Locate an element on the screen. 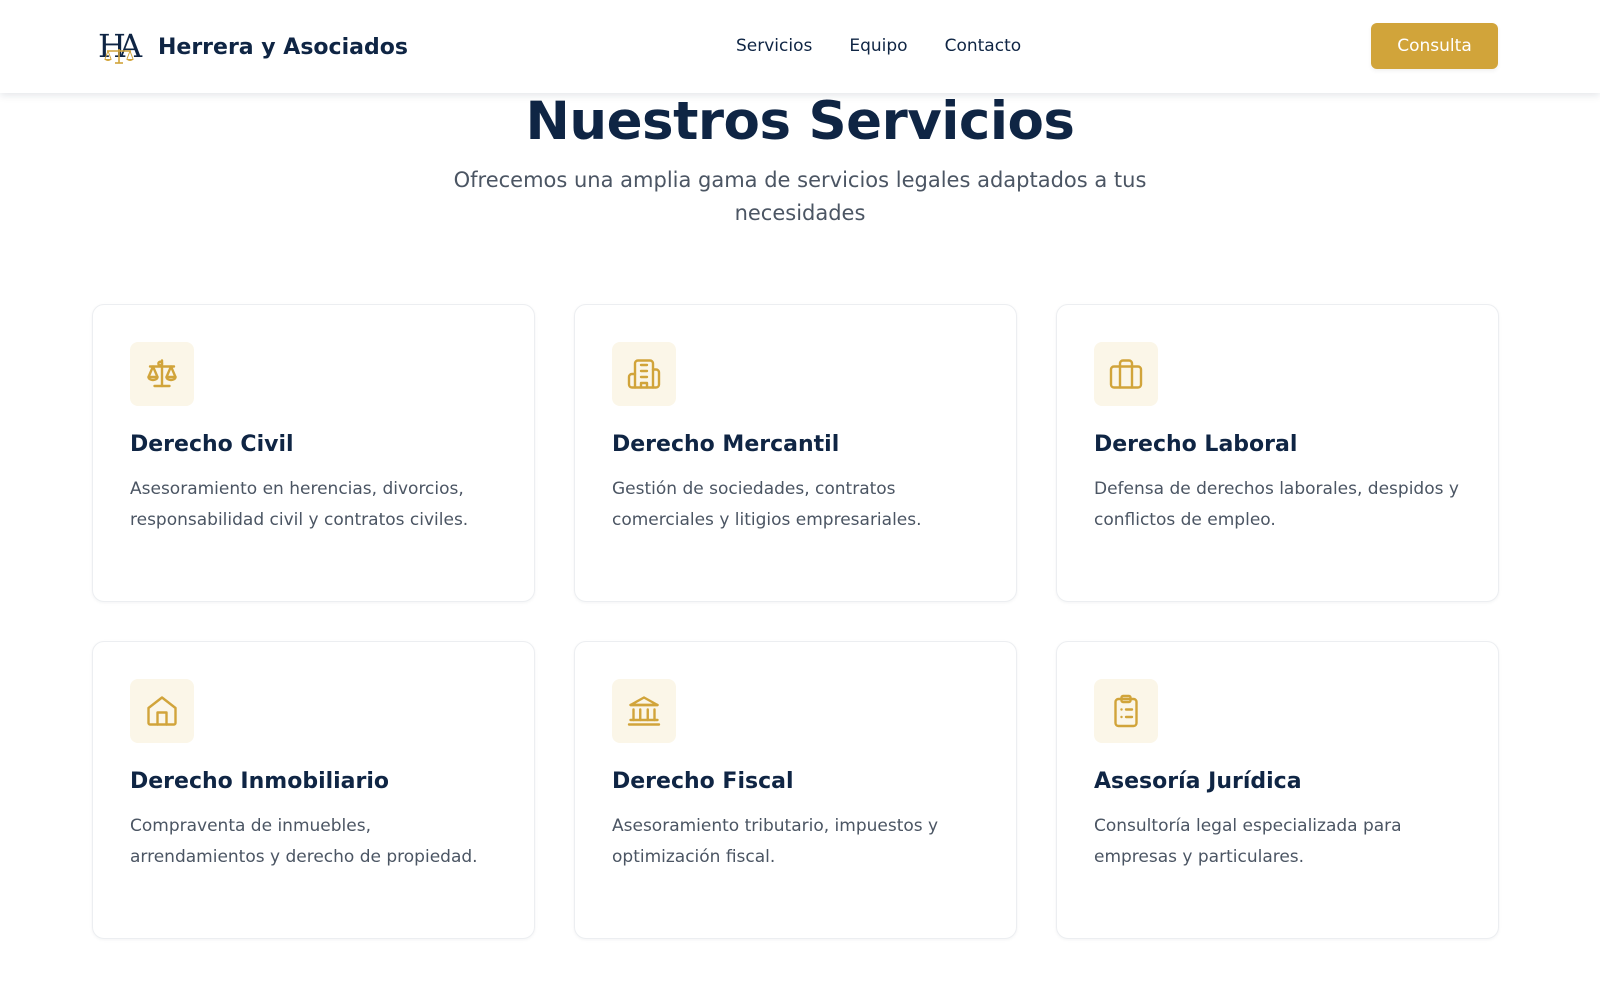 The height and width of the screenshot is (1000, 1600). building-icon is located at coordinates (644, 374).